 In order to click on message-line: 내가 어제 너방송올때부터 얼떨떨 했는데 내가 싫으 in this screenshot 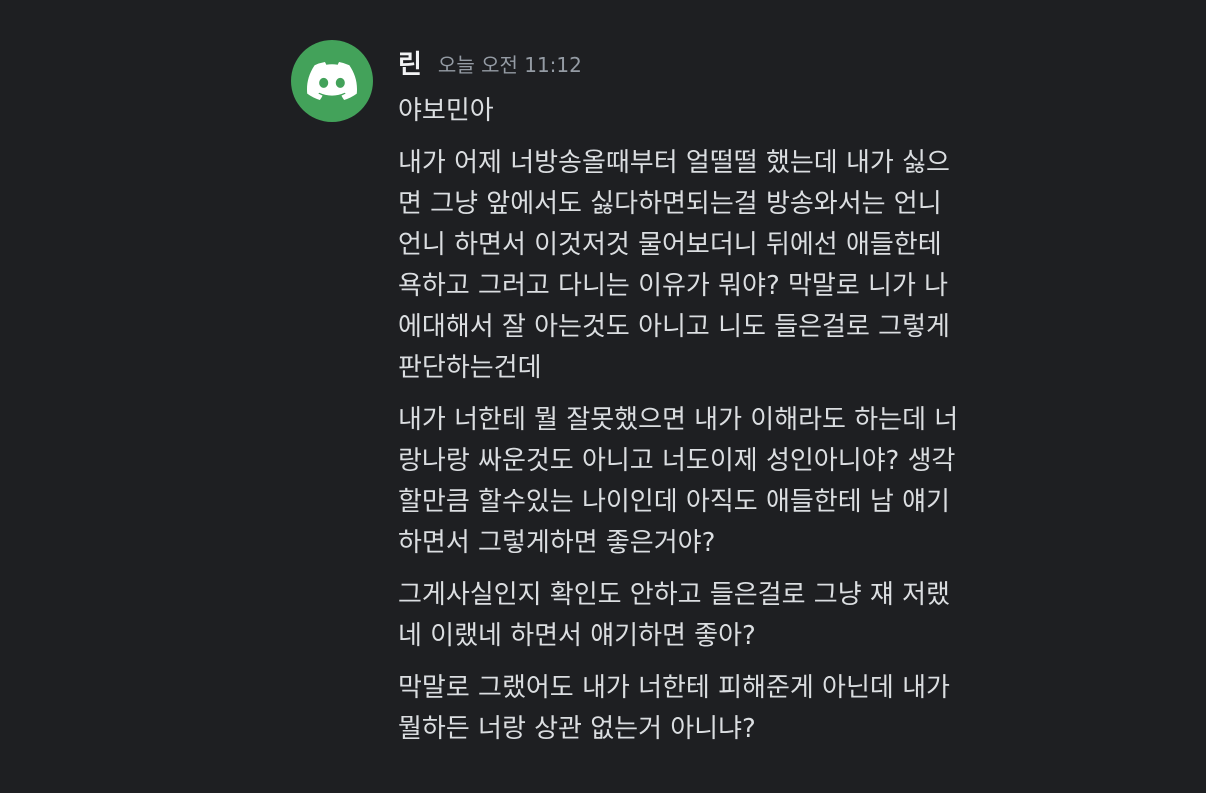, I will do `click(674, 163)`.